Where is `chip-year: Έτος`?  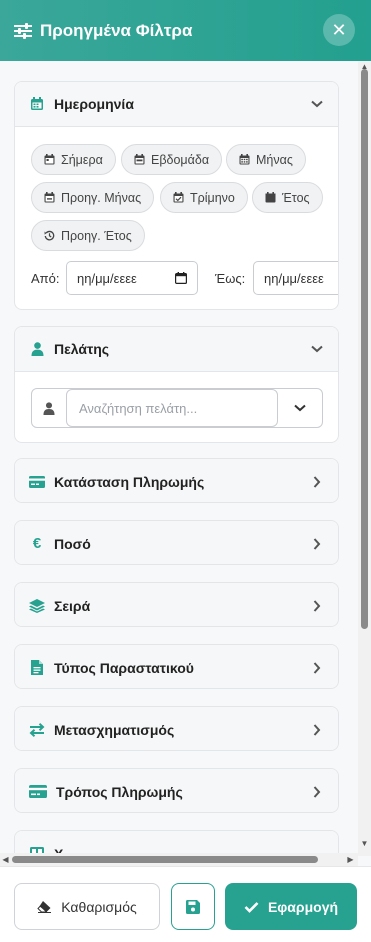 chip-year: Έτος is located at coordinates (287, 197).